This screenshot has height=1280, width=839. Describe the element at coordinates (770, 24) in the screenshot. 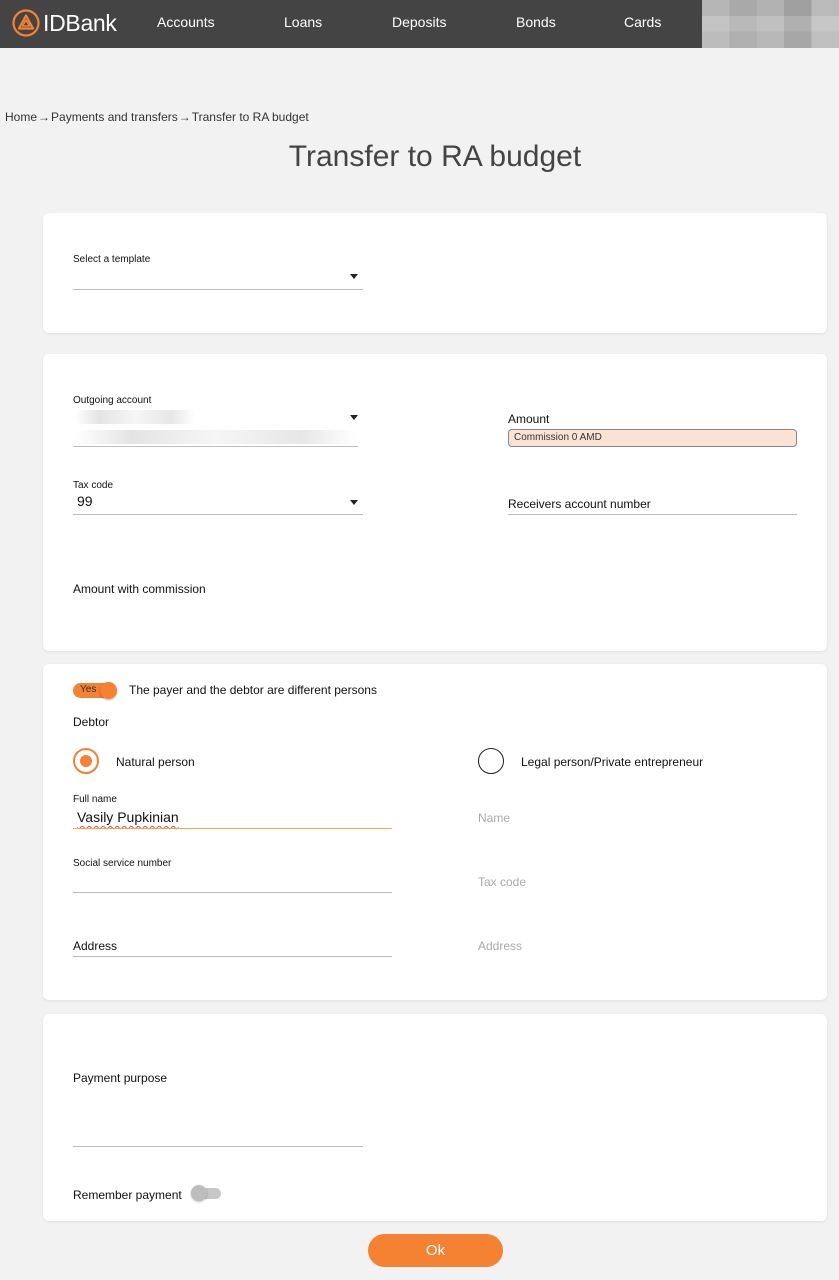

I see `user-profile-area` at that location.